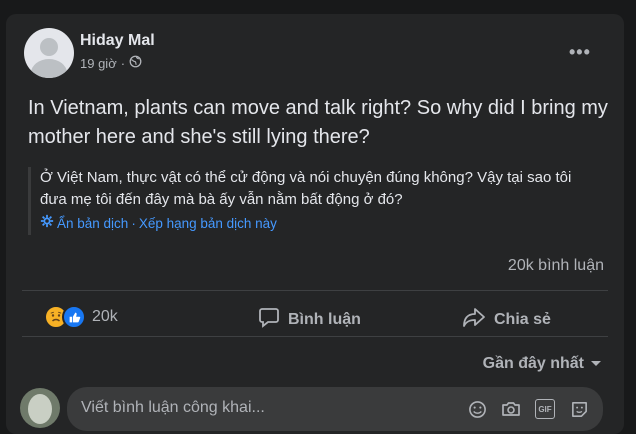 The height and width of the screenshot is (434, 636). Describe the element at coordinates (596, 364) in the screenshot. I see `chevron-down-icon` at that location.